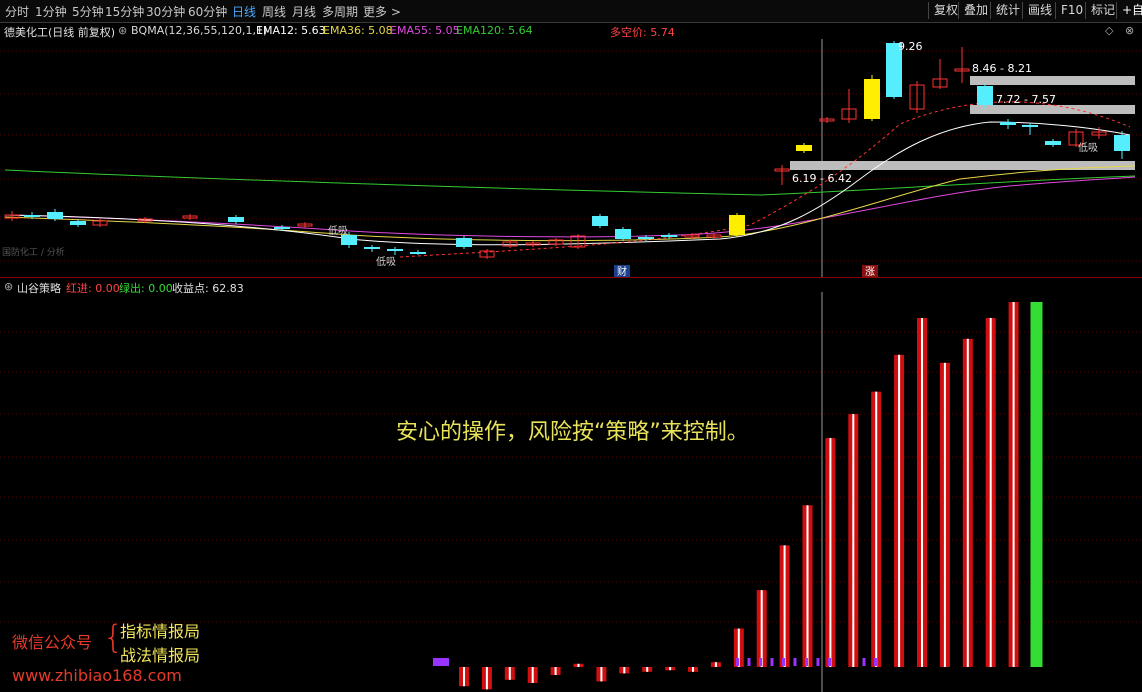 Image resolution: width=1142 pixels, height=692 pixels. What do you see at coordinates (160, 655) in the screenshot?
I see `watermark-name-2: 战法情报局` at bounding box center [160, 655].